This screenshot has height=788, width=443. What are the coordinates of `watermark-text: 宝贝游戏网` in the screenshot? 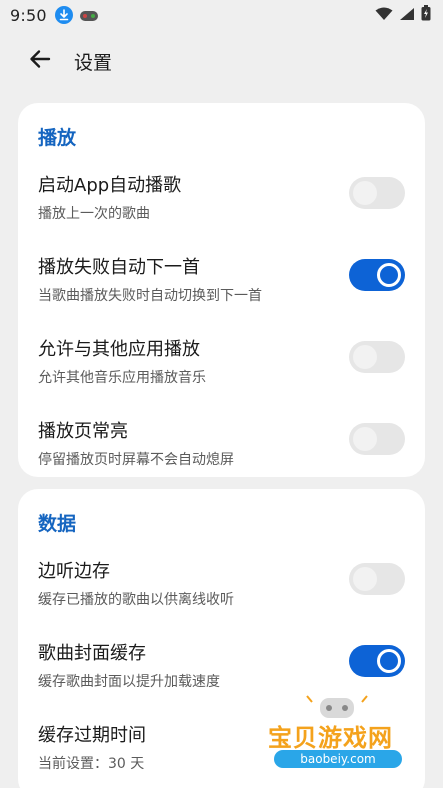 It's located at (330, 738).